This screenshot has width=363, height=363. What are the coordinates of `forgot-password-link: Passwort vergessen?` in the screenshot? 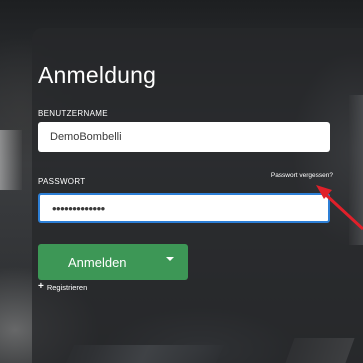 It's located at (302, 175).